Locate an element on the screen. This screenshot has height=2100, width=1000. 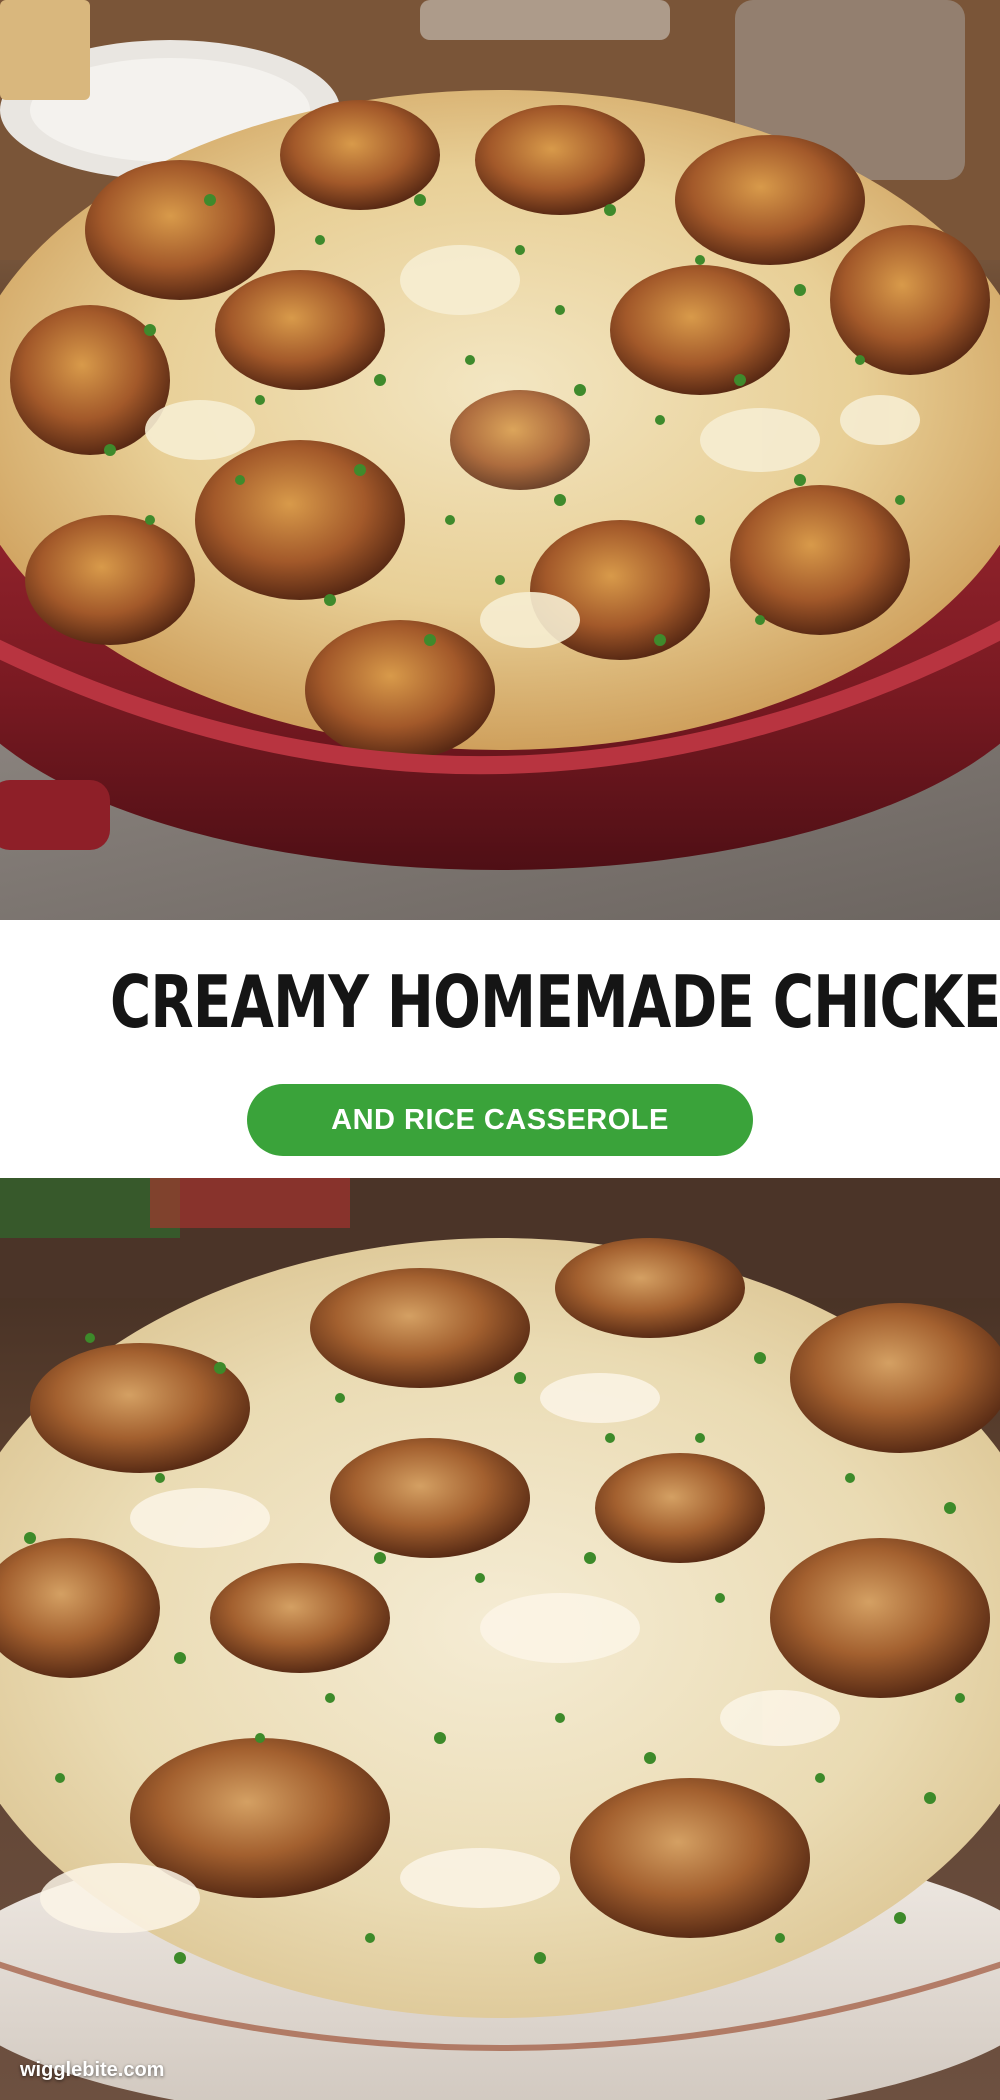
subtitle-pill: AND RICE CASSEROLE is located at coordinates (500, 1120).